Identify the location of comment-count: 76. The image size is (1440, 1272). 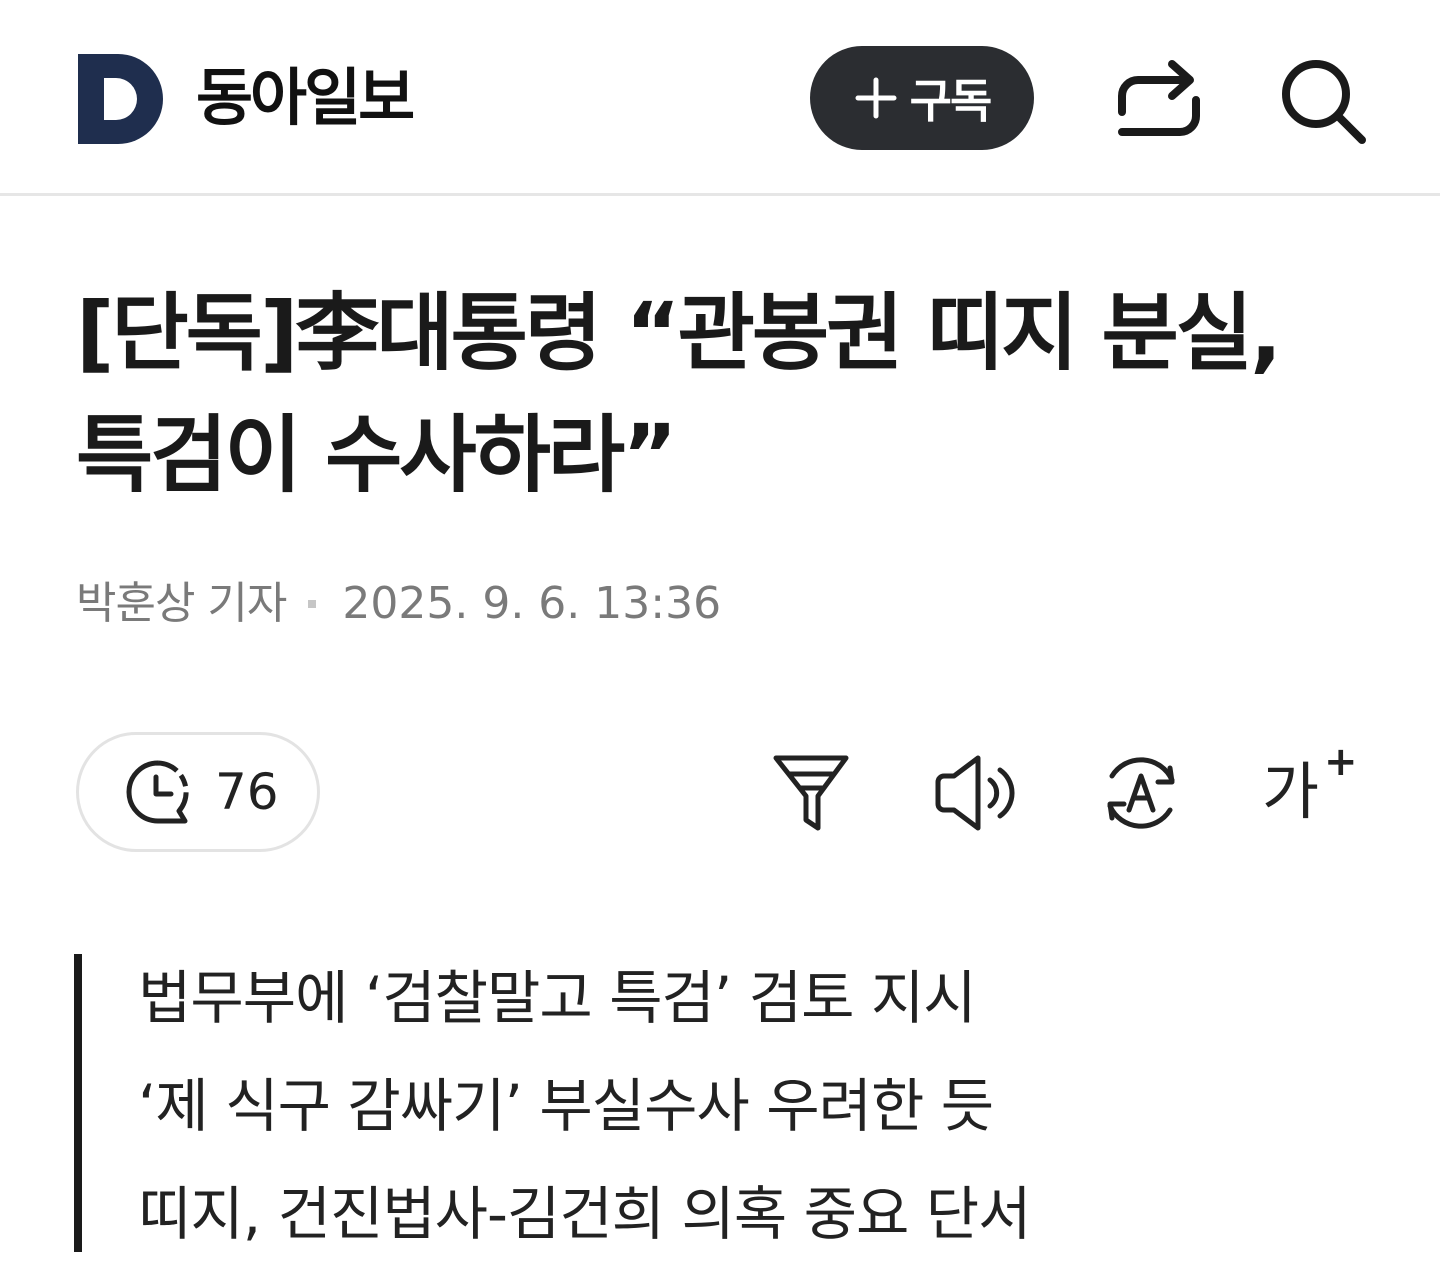
(247, 792).